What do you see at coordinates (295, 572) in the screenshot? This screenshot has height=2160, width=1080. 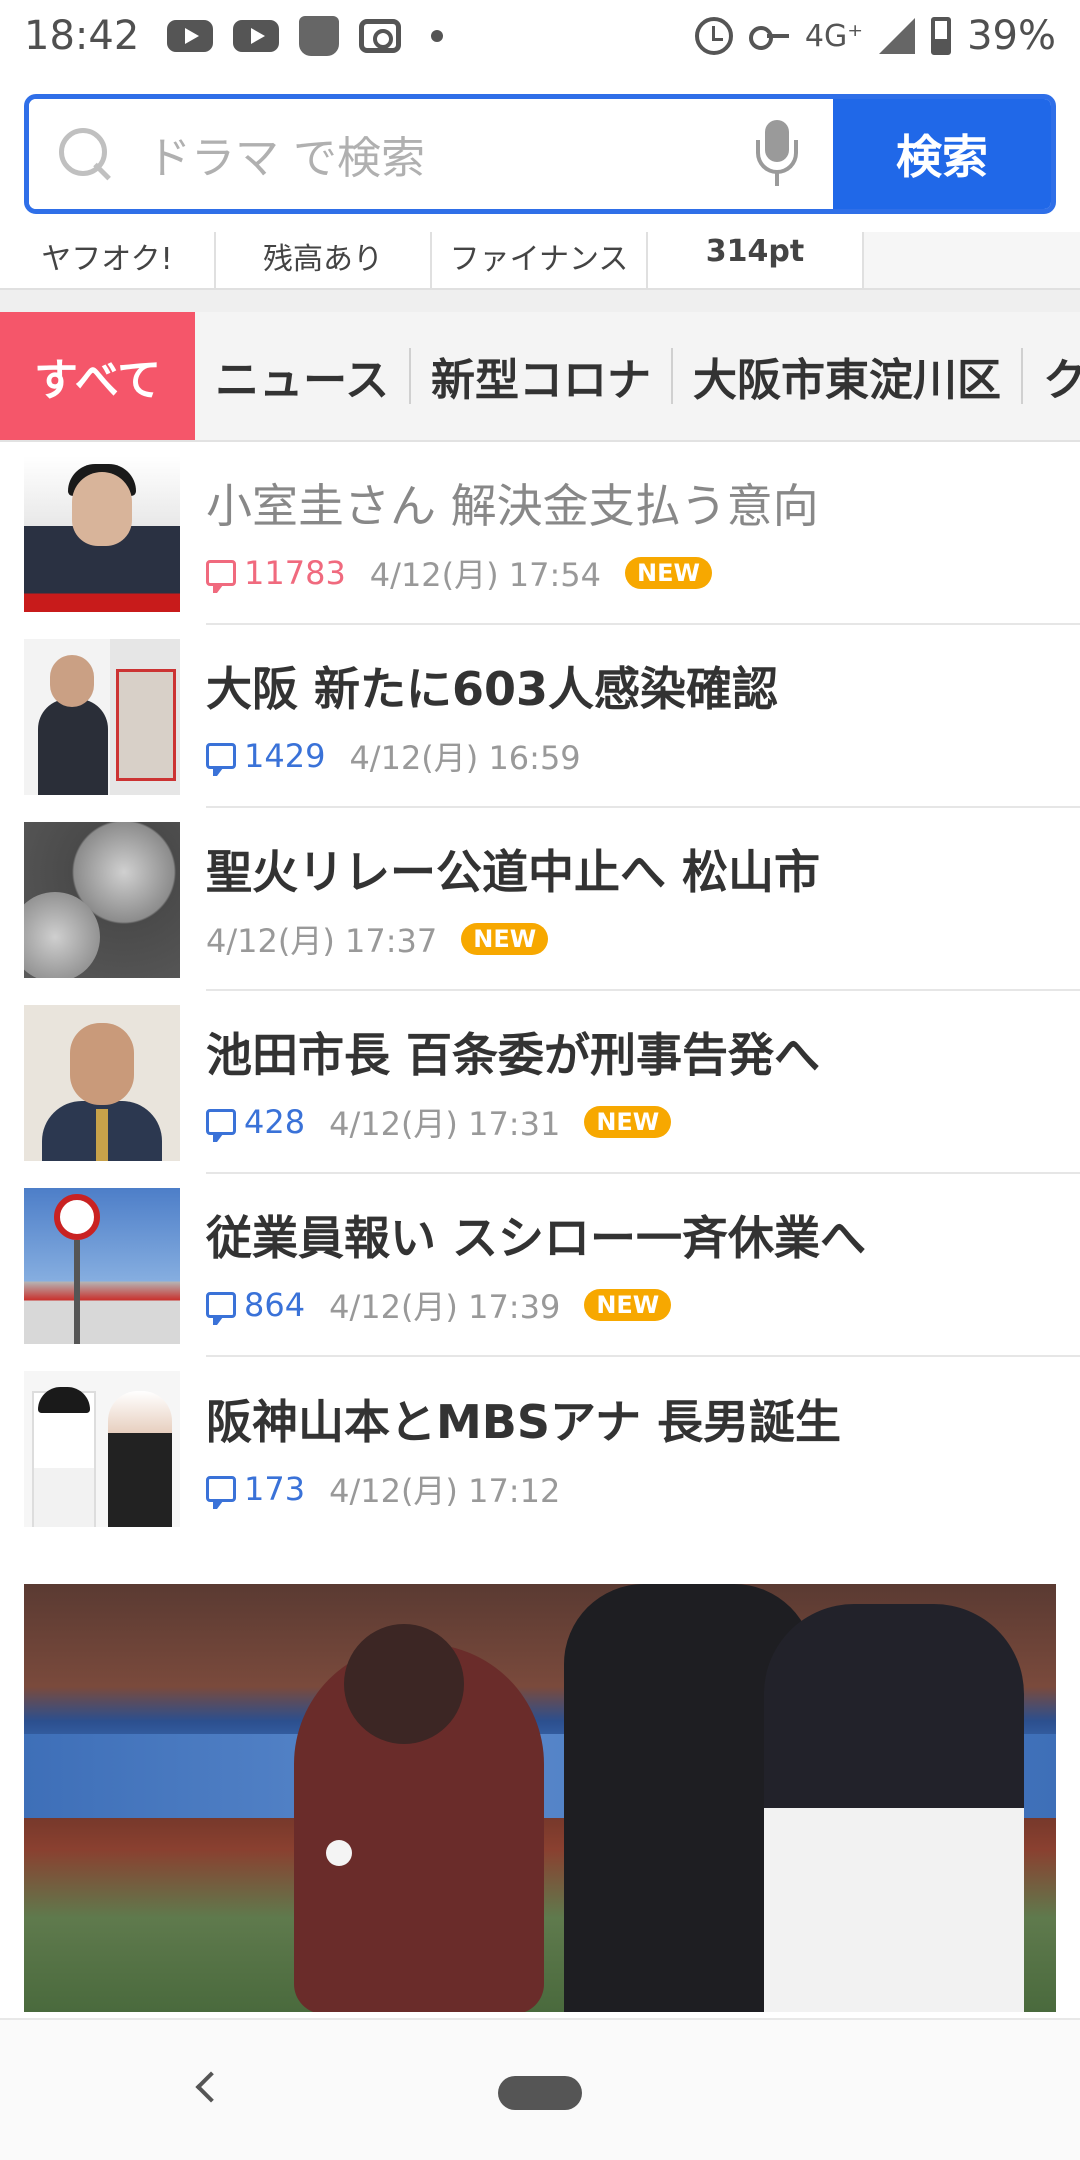 I see `comment-count: 11783` at bounding box center [295, 572].